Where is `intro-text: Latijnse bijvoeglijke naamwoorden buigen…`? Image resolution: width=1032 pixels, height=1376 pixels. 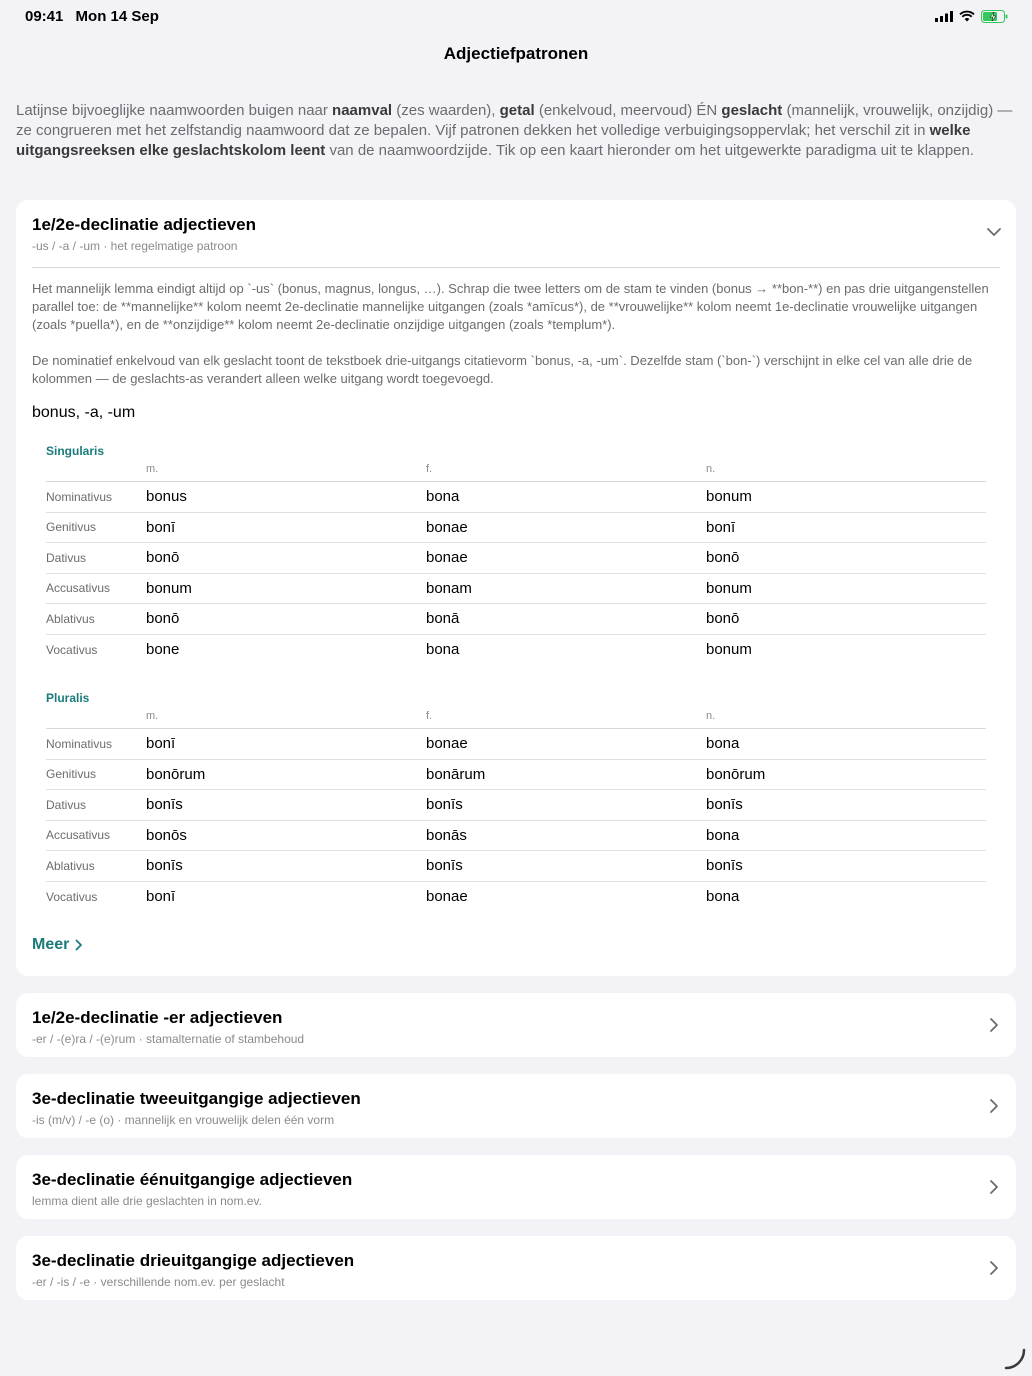 intro-text: Latijnse bijvoeglijke naamwoorden buigen… is located at coordinates (516, 131).